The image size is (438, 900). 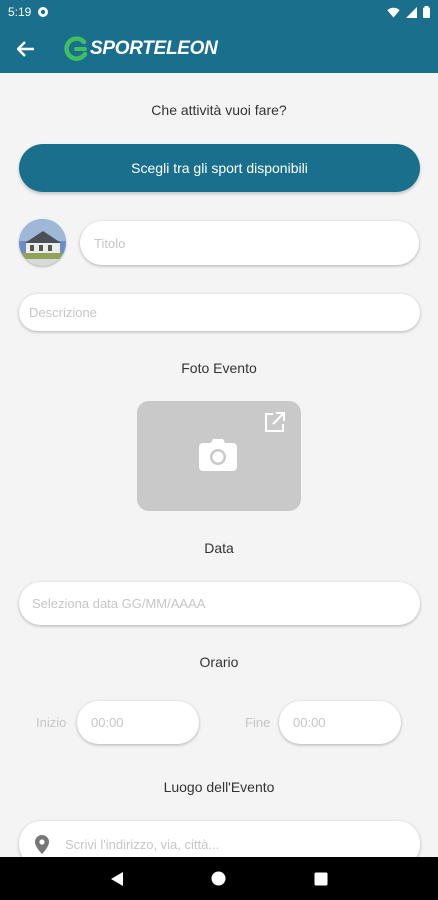 I want to click on battery-icon, so click(x=426, y=12).